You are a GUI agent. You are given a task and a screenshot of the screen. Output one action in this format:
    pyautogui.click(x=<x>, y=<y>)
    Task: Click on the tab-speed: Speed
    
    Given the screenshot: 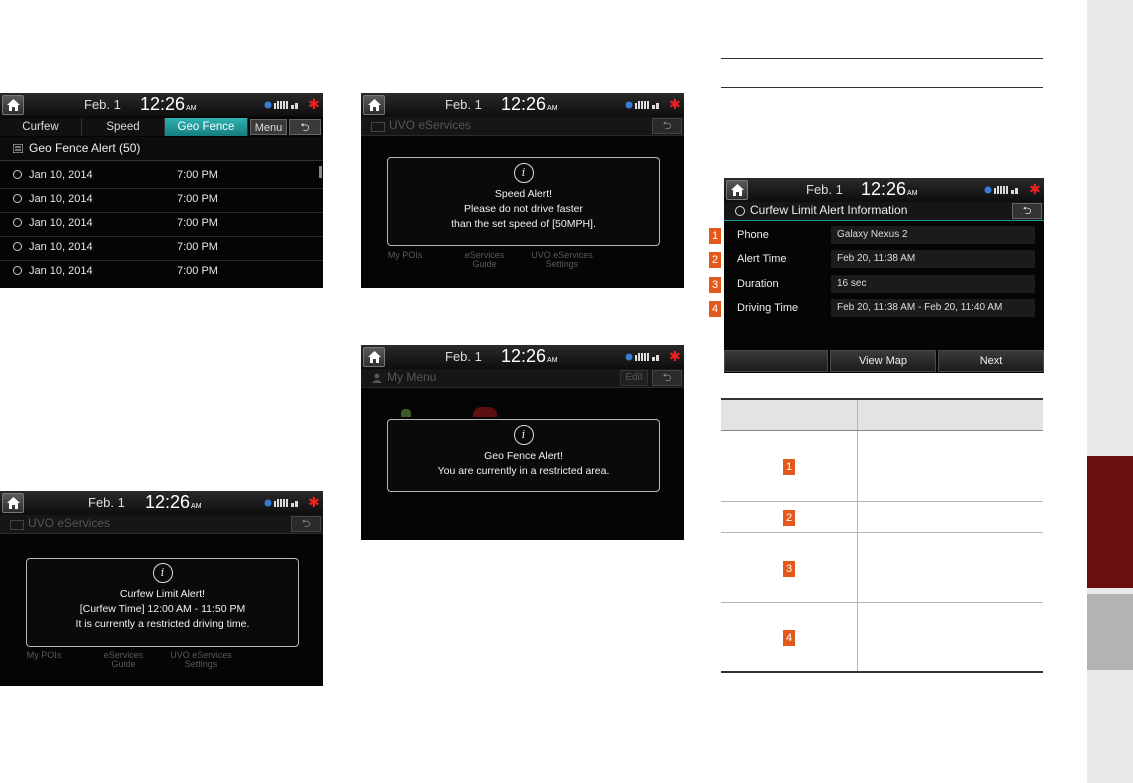 What is the action you would take?
    pyautogui.click(x=123, y=127)
    